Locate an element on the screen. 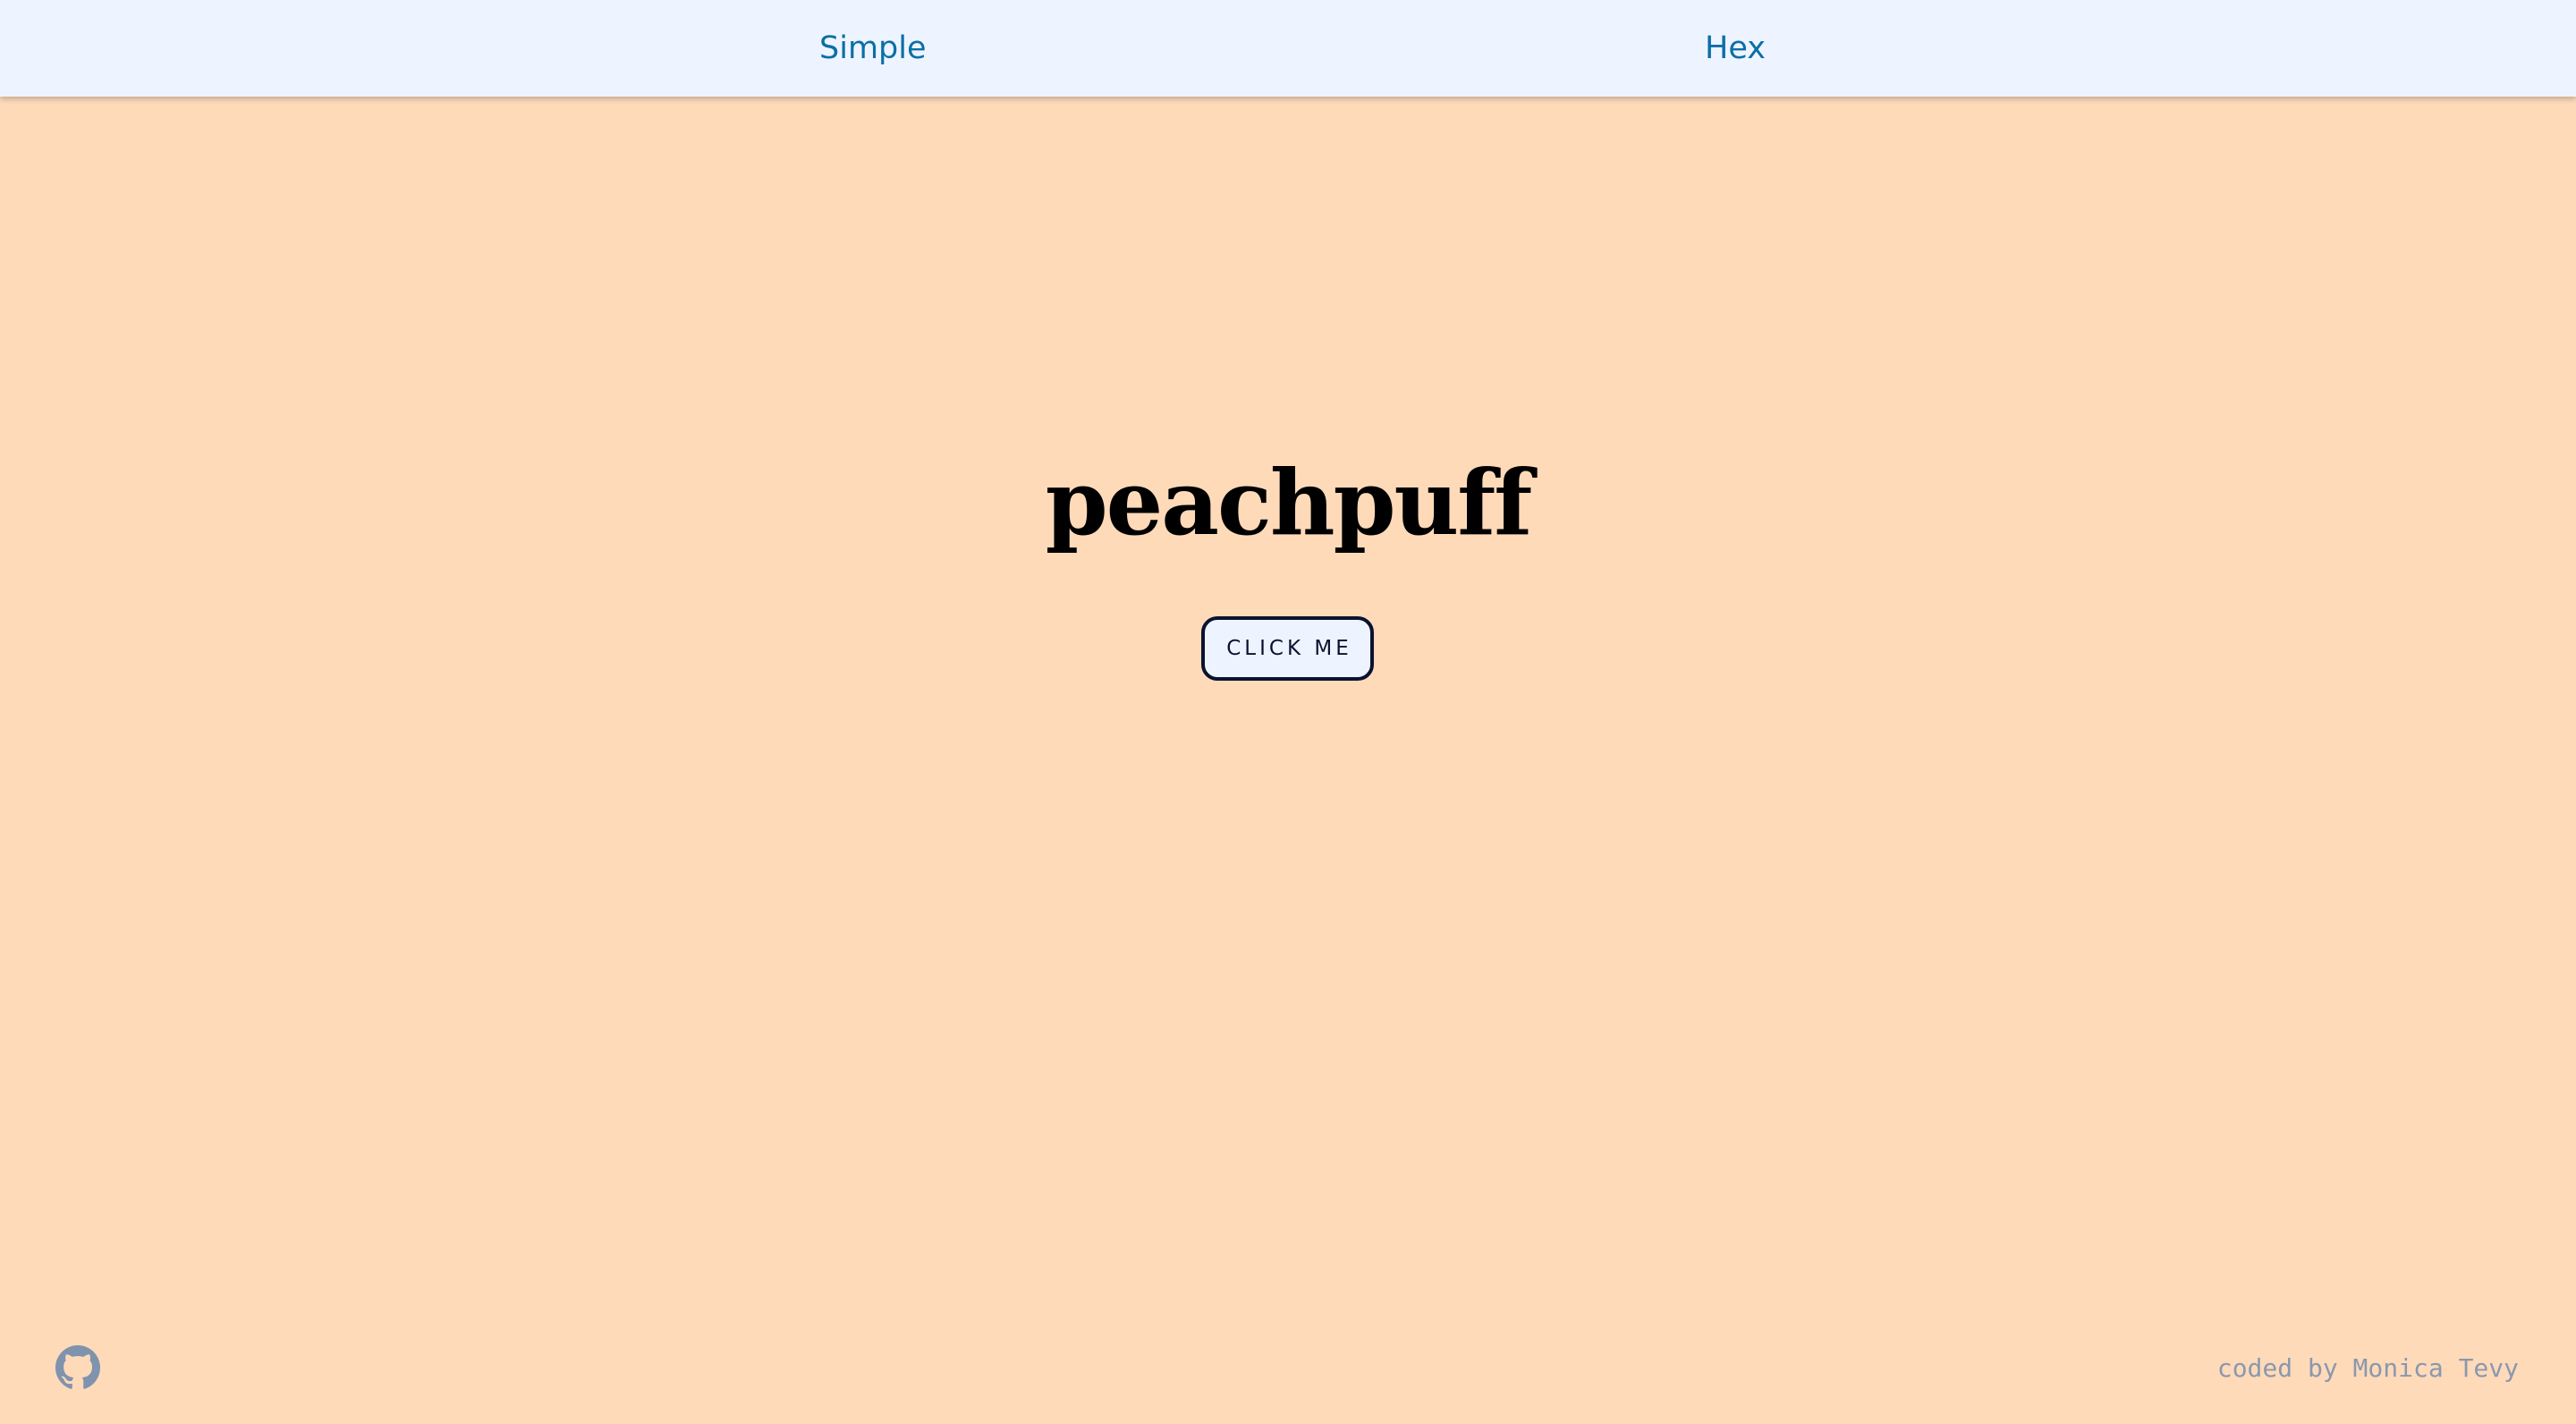 The image size is (2576, 1424). nav-link-hex: Hex is located at coordinates (1735, 48).